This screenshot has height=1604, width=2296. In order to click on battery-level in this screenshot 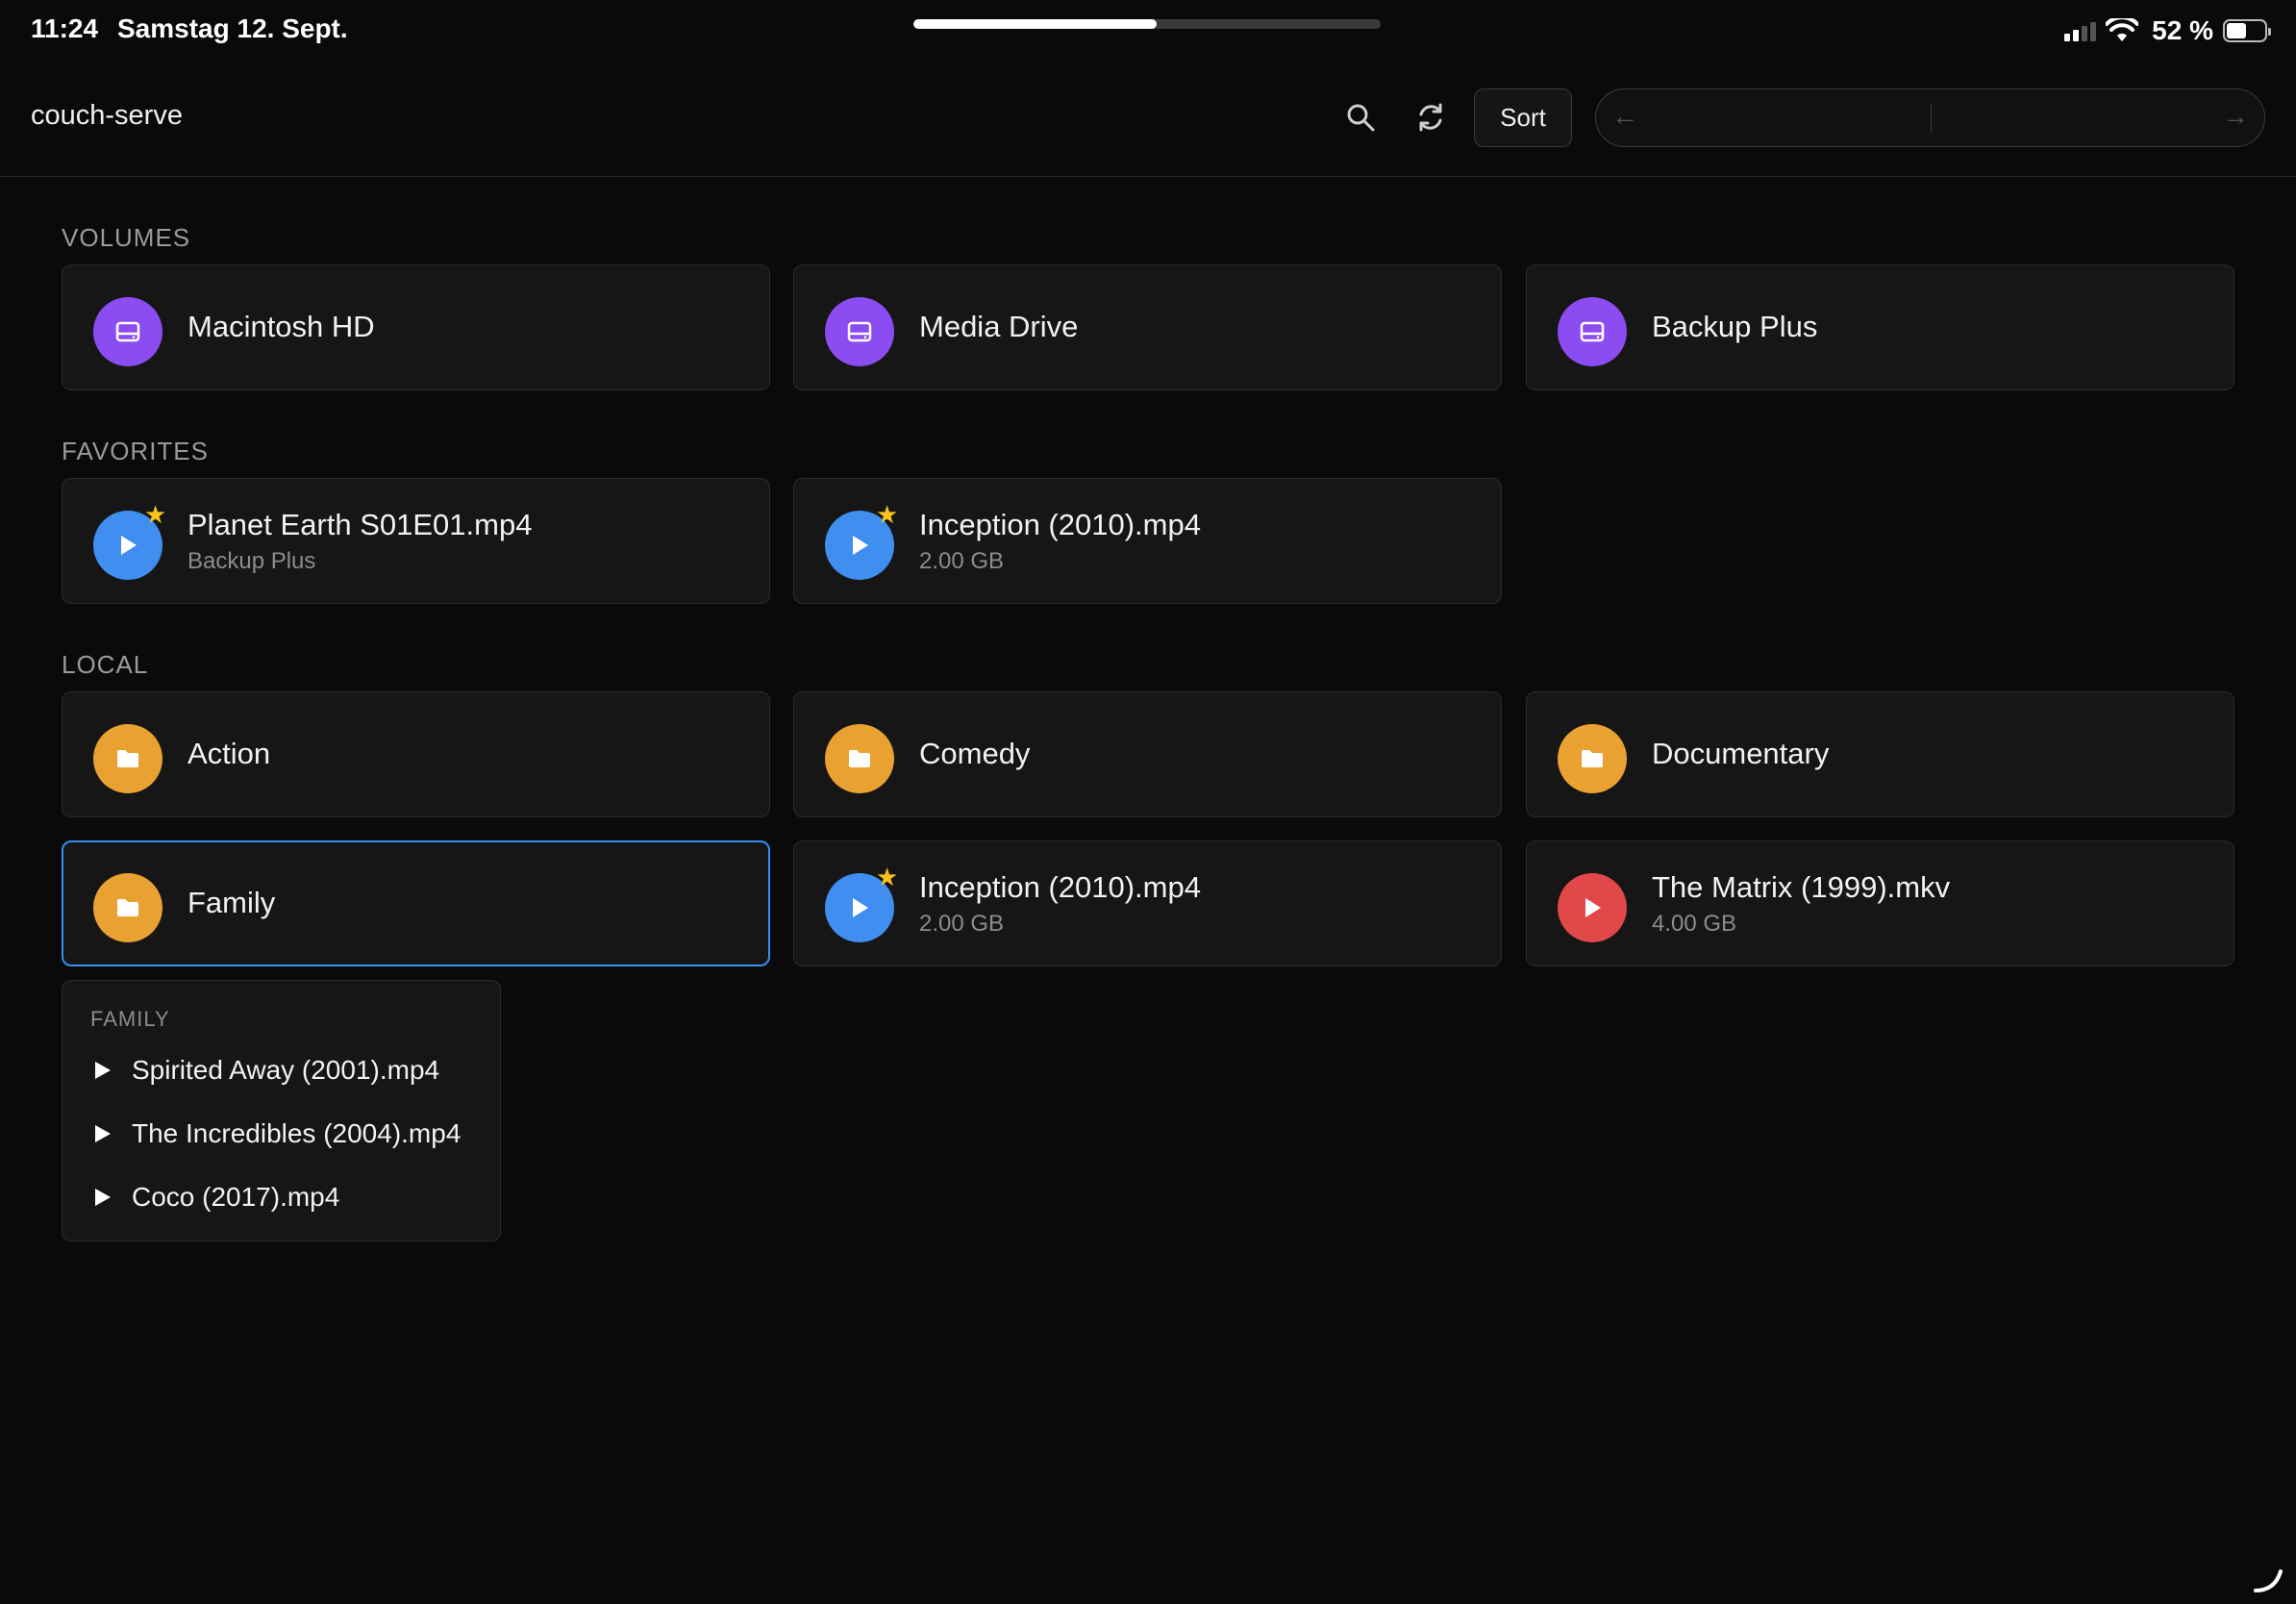, I will do `click(2236, 30)`.